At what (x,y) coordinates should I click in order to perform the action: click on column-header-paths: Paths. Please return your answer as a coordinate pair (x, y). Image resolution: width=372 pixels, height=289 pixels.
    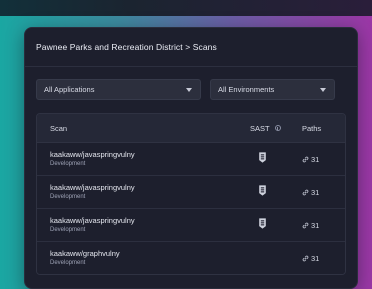
    Looking at the image, I should click on (323, 128).